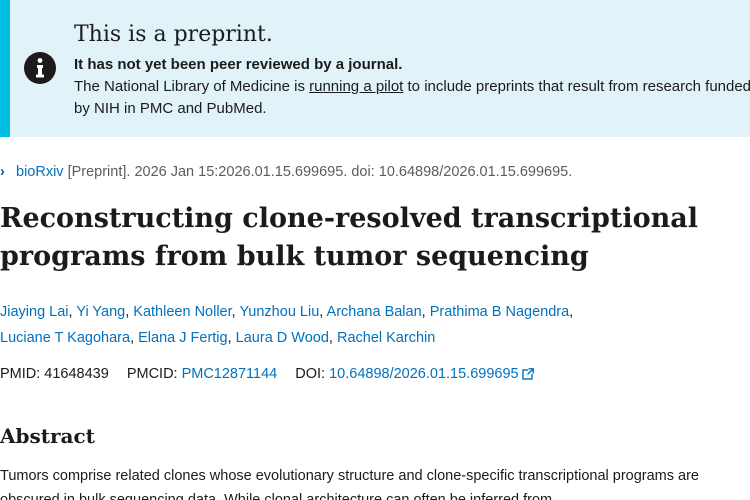  What do you see at coordinates (34, 312) in the screenshot?
I see `author-link: Jiaying Lai` at bounding box center [34, 312].